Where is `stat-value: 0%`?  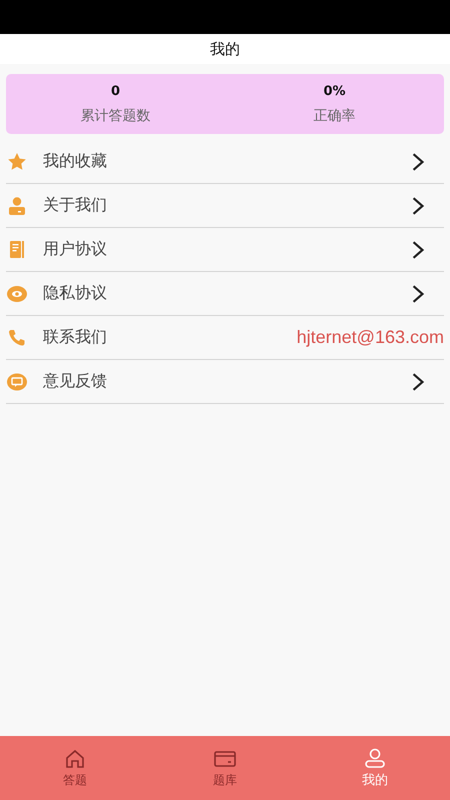
stat-value: 0% is located at coordinates (334, 91).